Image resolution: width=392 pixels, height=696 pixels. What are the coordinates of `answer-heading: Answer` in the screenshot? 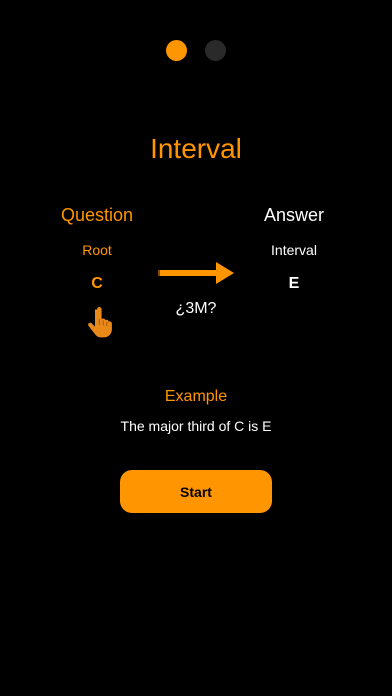 It's located at (294, 215).